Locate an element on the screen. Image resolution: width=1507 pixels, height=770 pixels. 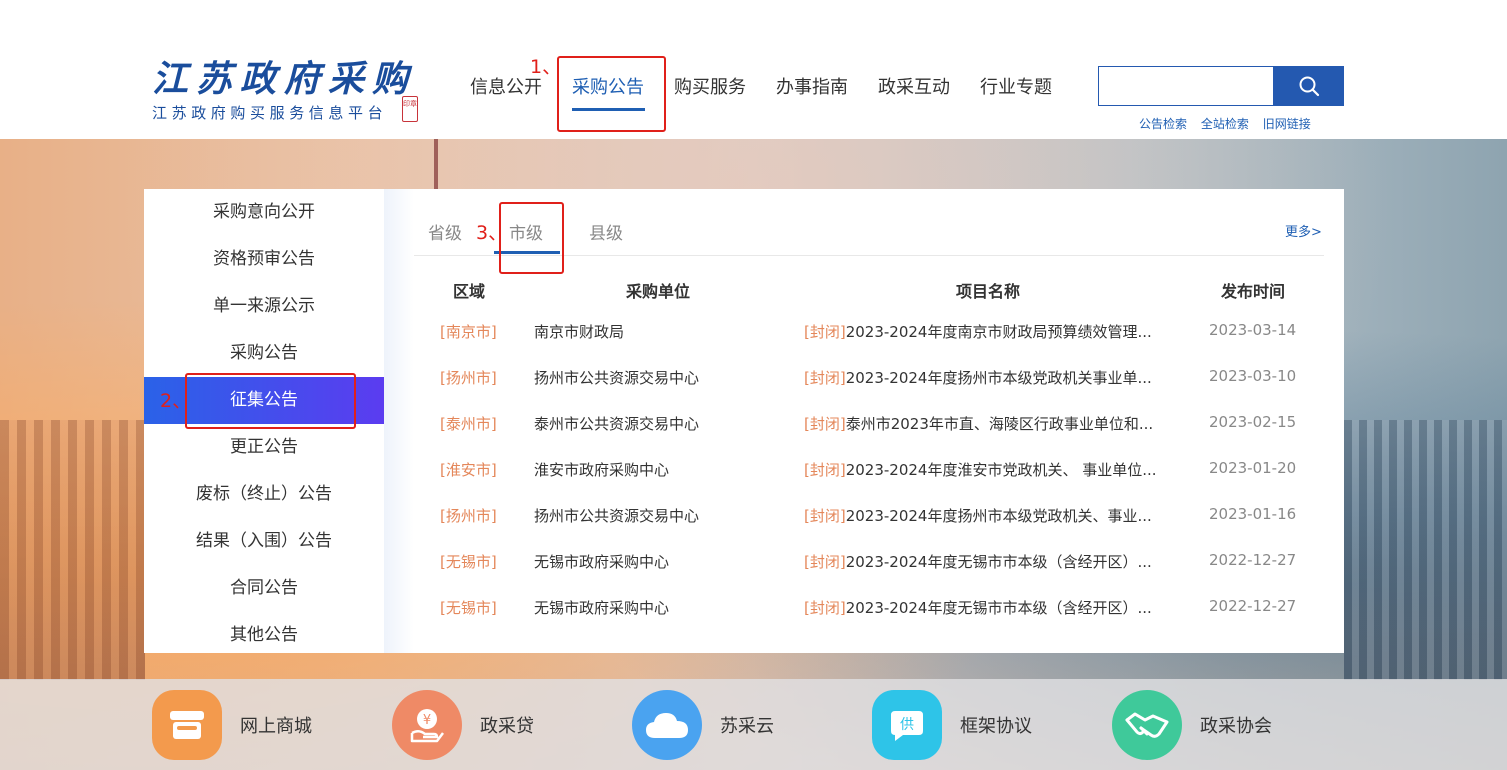
tab-county: 县级 is located at coordinates (606, 231).